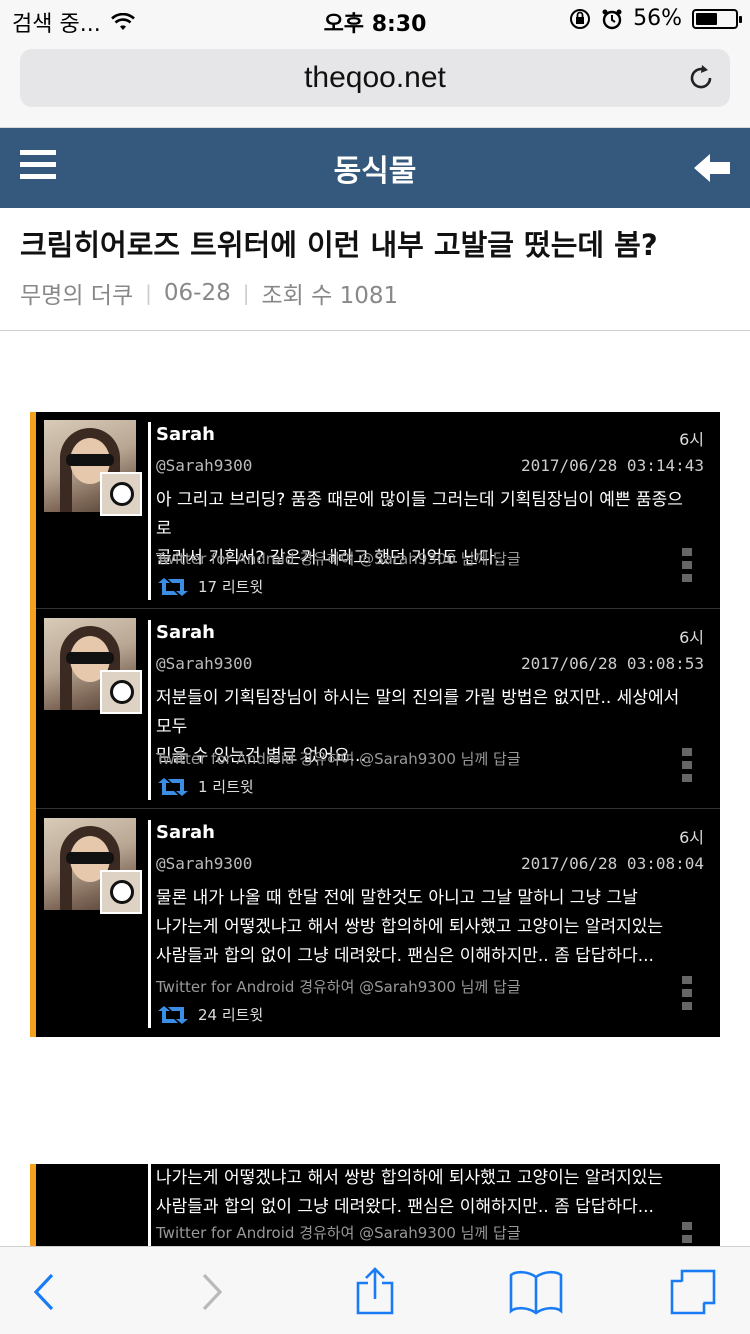 This screenshot has width=750, height=1334. I want to click on browser-address-bar: theqoo.net, so click(375, 84).